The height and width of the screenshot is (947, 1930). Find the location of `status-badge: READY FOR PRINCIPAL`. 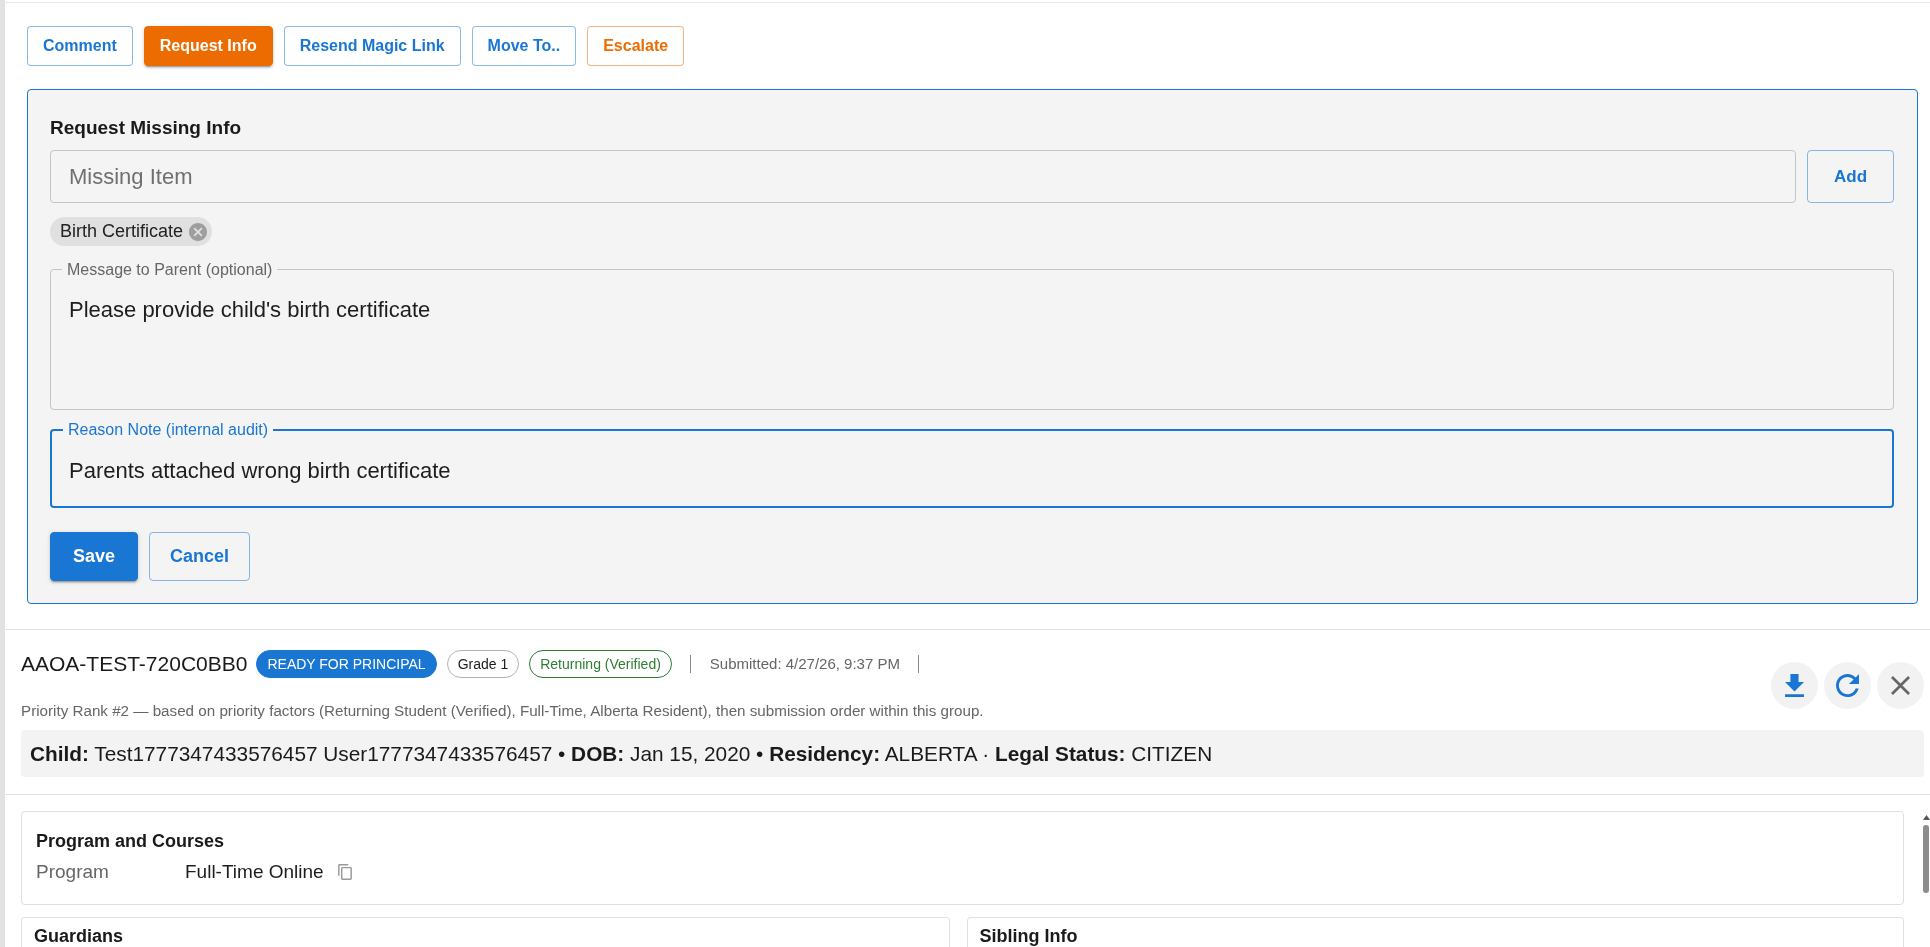

status-badge: READY FOR PRINCIPAL is located at coordinates (346, 664).